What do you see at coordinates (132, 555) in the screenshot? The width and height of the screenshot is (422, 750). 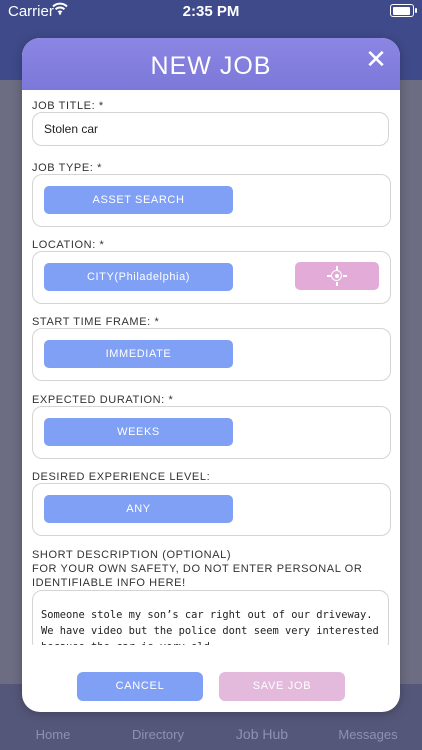 I see `description-label: SHORT DESCRIPTION (OPTIONAL)` at bounding box center [132, 555].